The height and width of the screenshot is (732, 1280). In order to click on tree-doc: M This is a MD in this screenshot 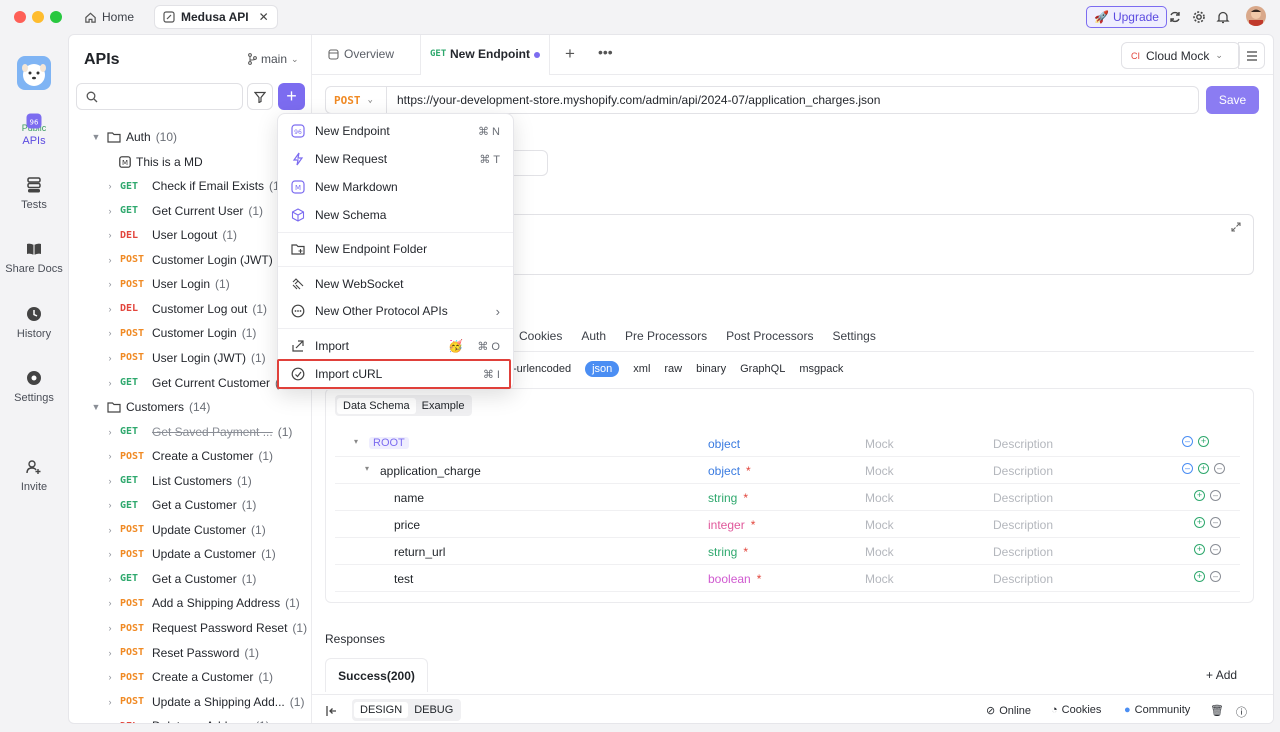, I will do `click(161, 162)`.